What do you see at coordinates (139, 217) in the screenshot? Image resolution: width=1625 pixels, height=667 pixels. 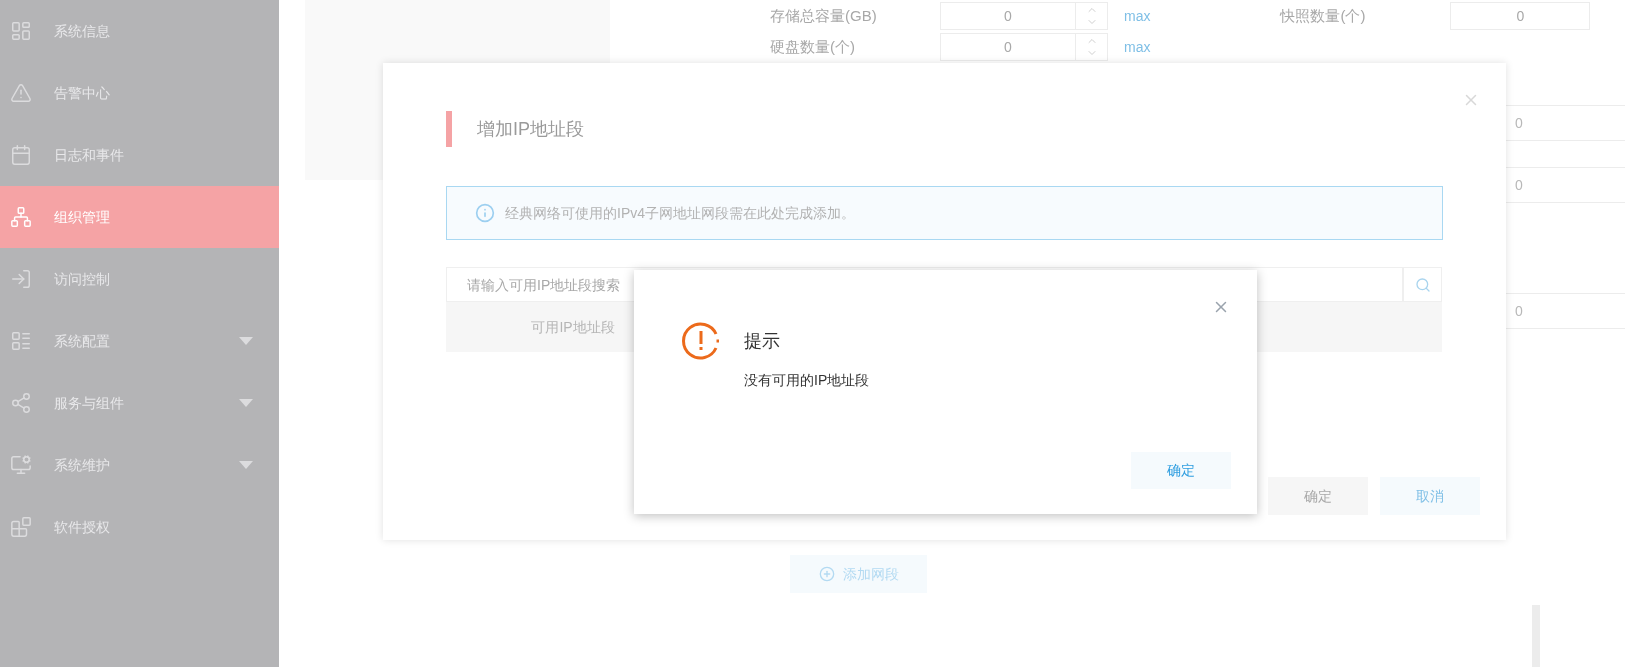 I see `sidebar-item: 组织管理` at bounding box center [139, 217].